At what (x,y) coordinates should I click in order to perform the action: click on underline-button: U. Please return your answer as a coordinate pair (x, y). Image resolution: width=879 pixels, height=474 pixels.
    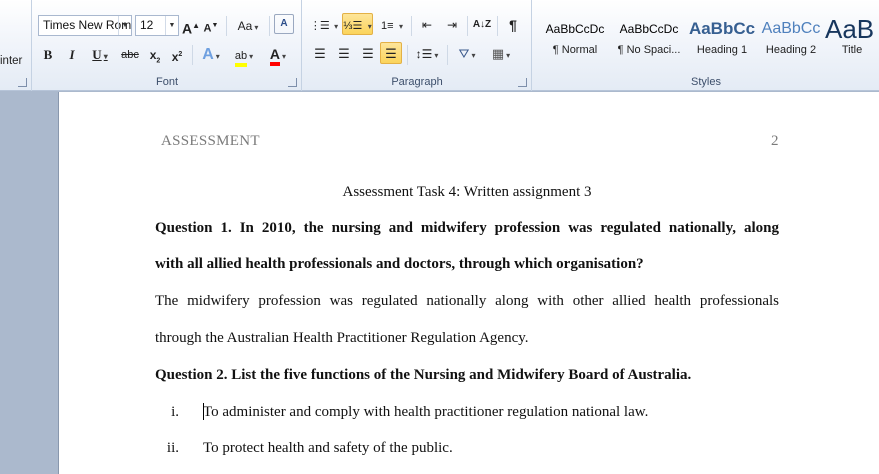
    Looking at the image, I should click on (100, 55).